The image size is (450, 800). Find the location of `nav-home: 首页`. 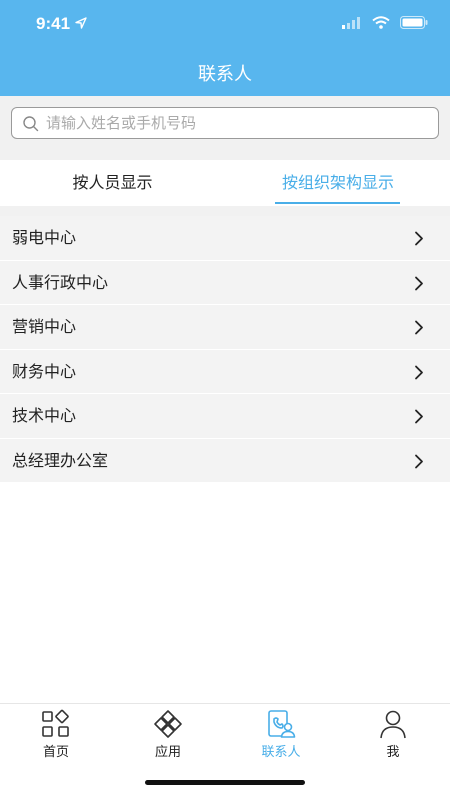

nav-home: 首页 is located at coordinates (56, 735).